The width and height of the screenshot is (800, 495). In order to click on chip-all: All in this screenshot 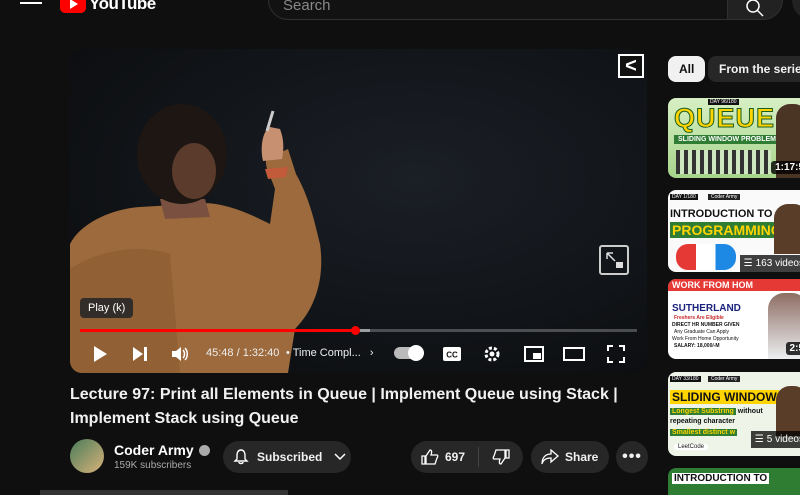, I will do `click(687, 69)`.